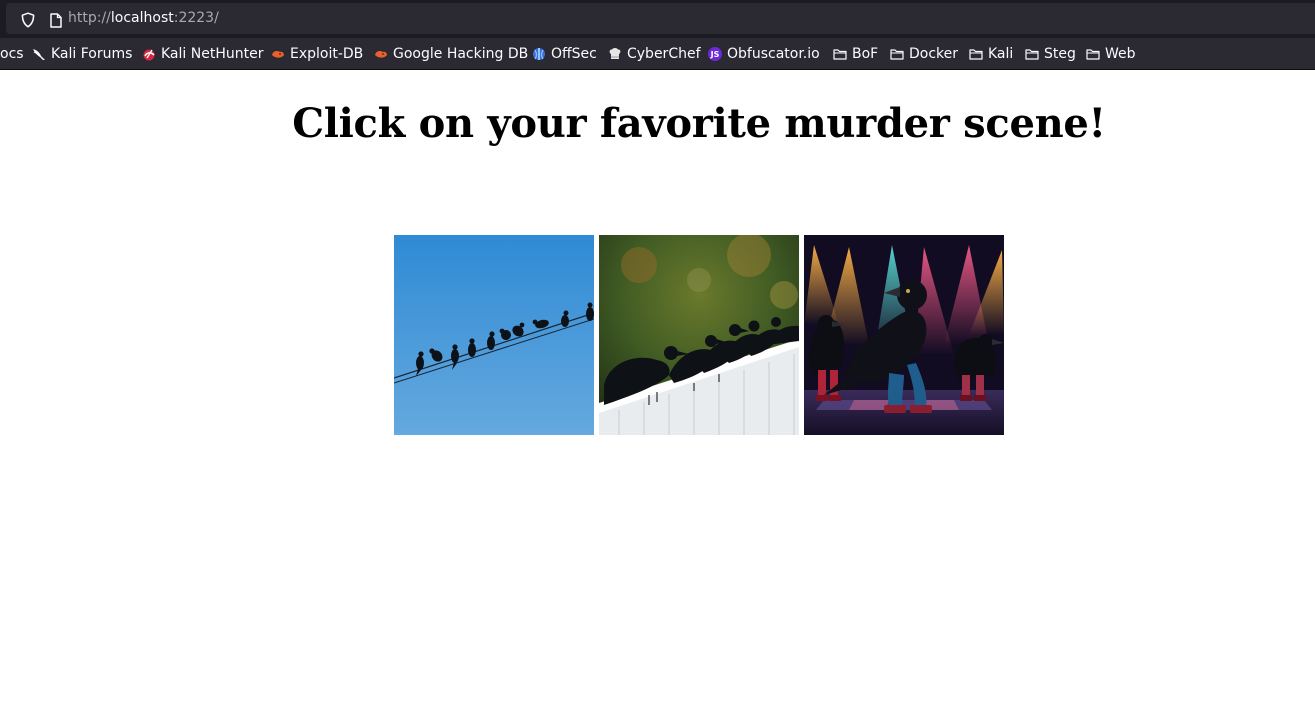  I want to click on crows-on-power-line-image, so click(494, 335).